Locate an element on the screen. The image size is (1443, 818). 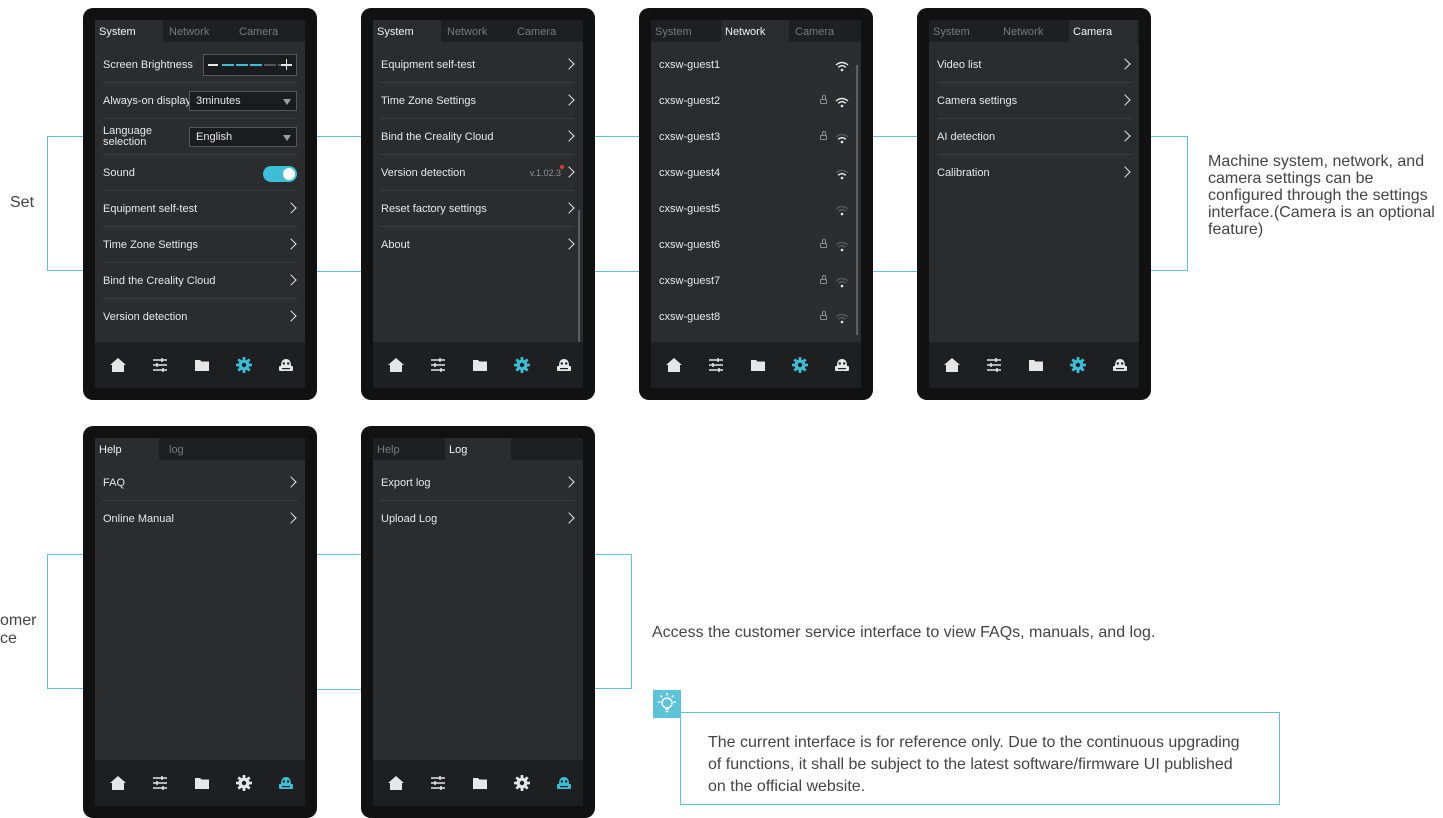
row-video-list: Video list is located at coordinates (1034, 65).